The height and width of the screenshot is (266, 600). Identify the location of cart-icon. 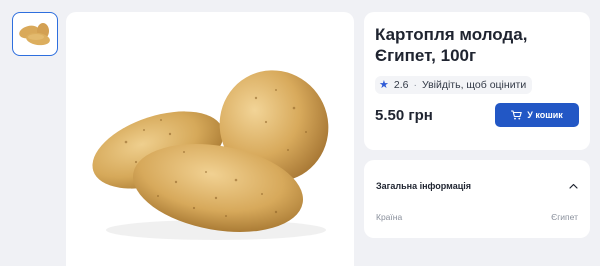
(516, 115).